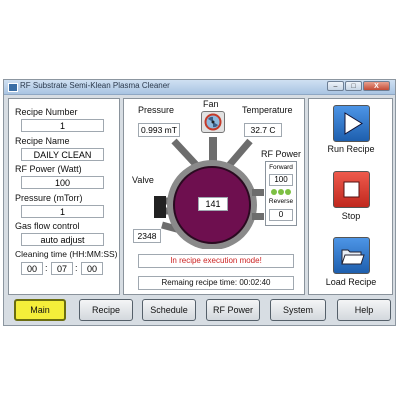 This screenshot has width=400, height=400. I want to click on remaining-time: Remaing recipe time: 00:02:40, so click(216, 283).